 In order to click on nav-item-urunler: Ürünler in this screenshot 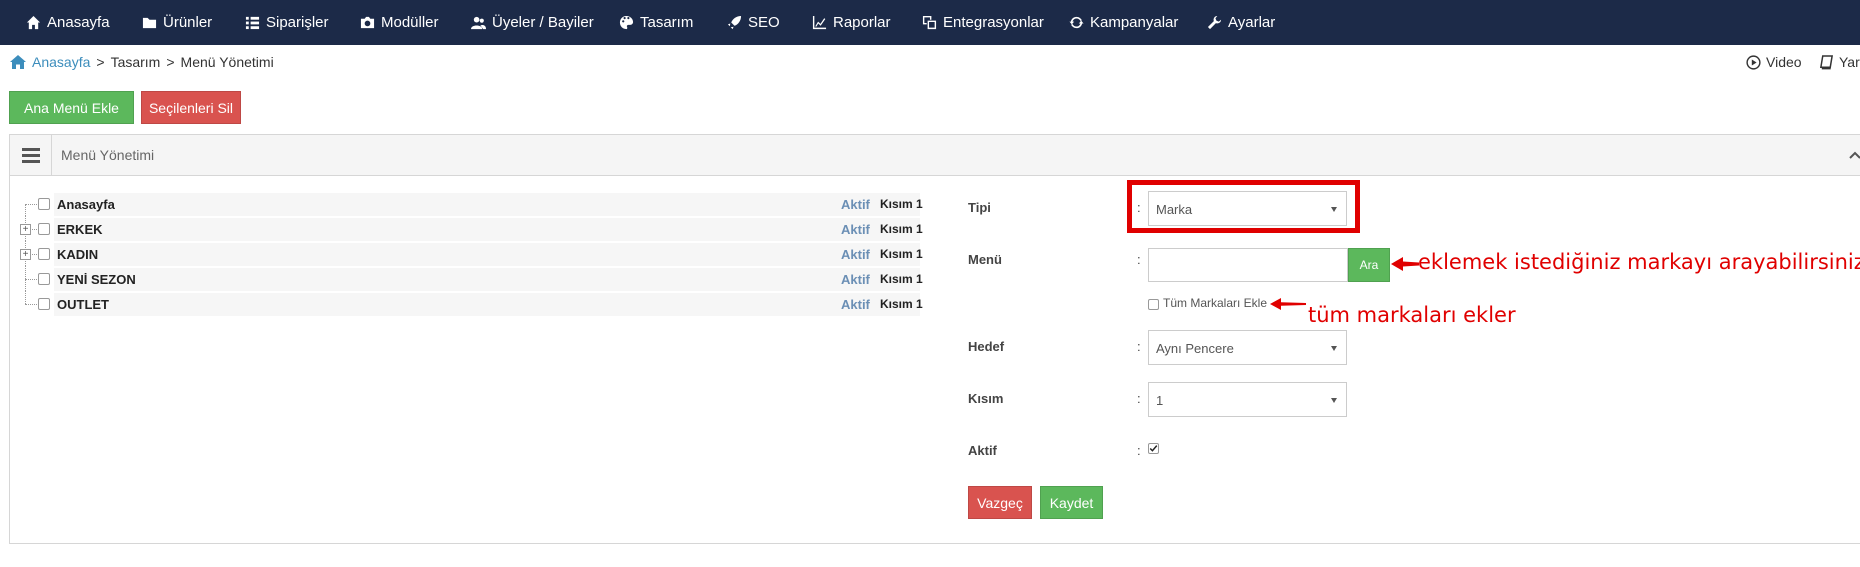, I will do `click(177, 22)`.